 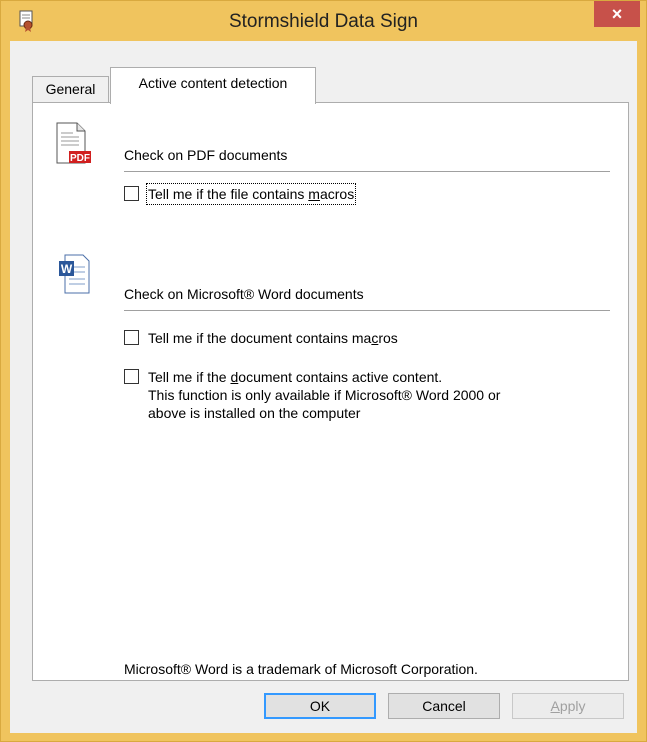 I want to click on pdf-section-heading: Check on PDF documents, so click(x=206, y=155).